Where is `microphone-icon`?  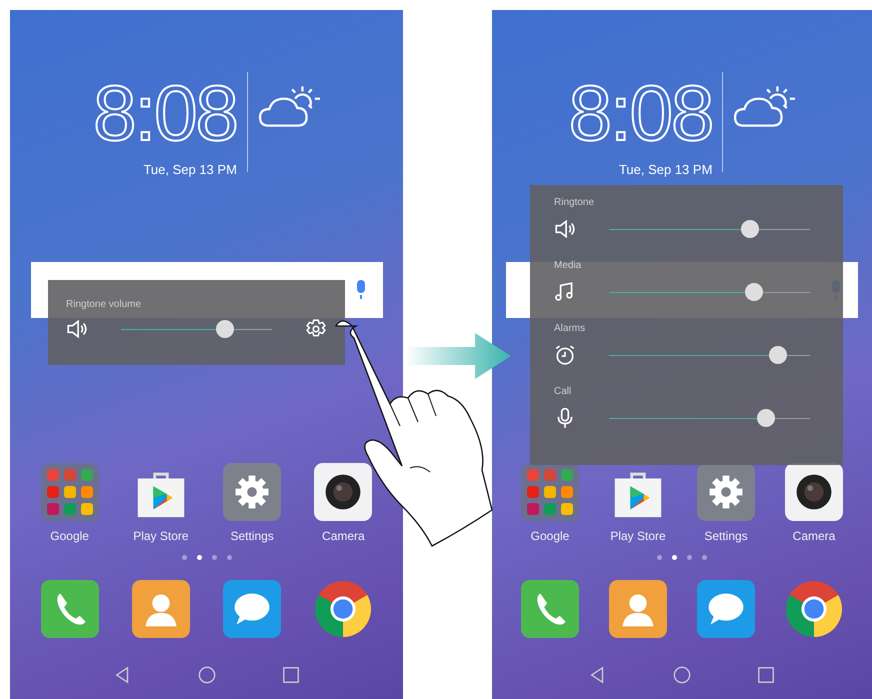 microphone-icon is located at coordinates (360, 290).